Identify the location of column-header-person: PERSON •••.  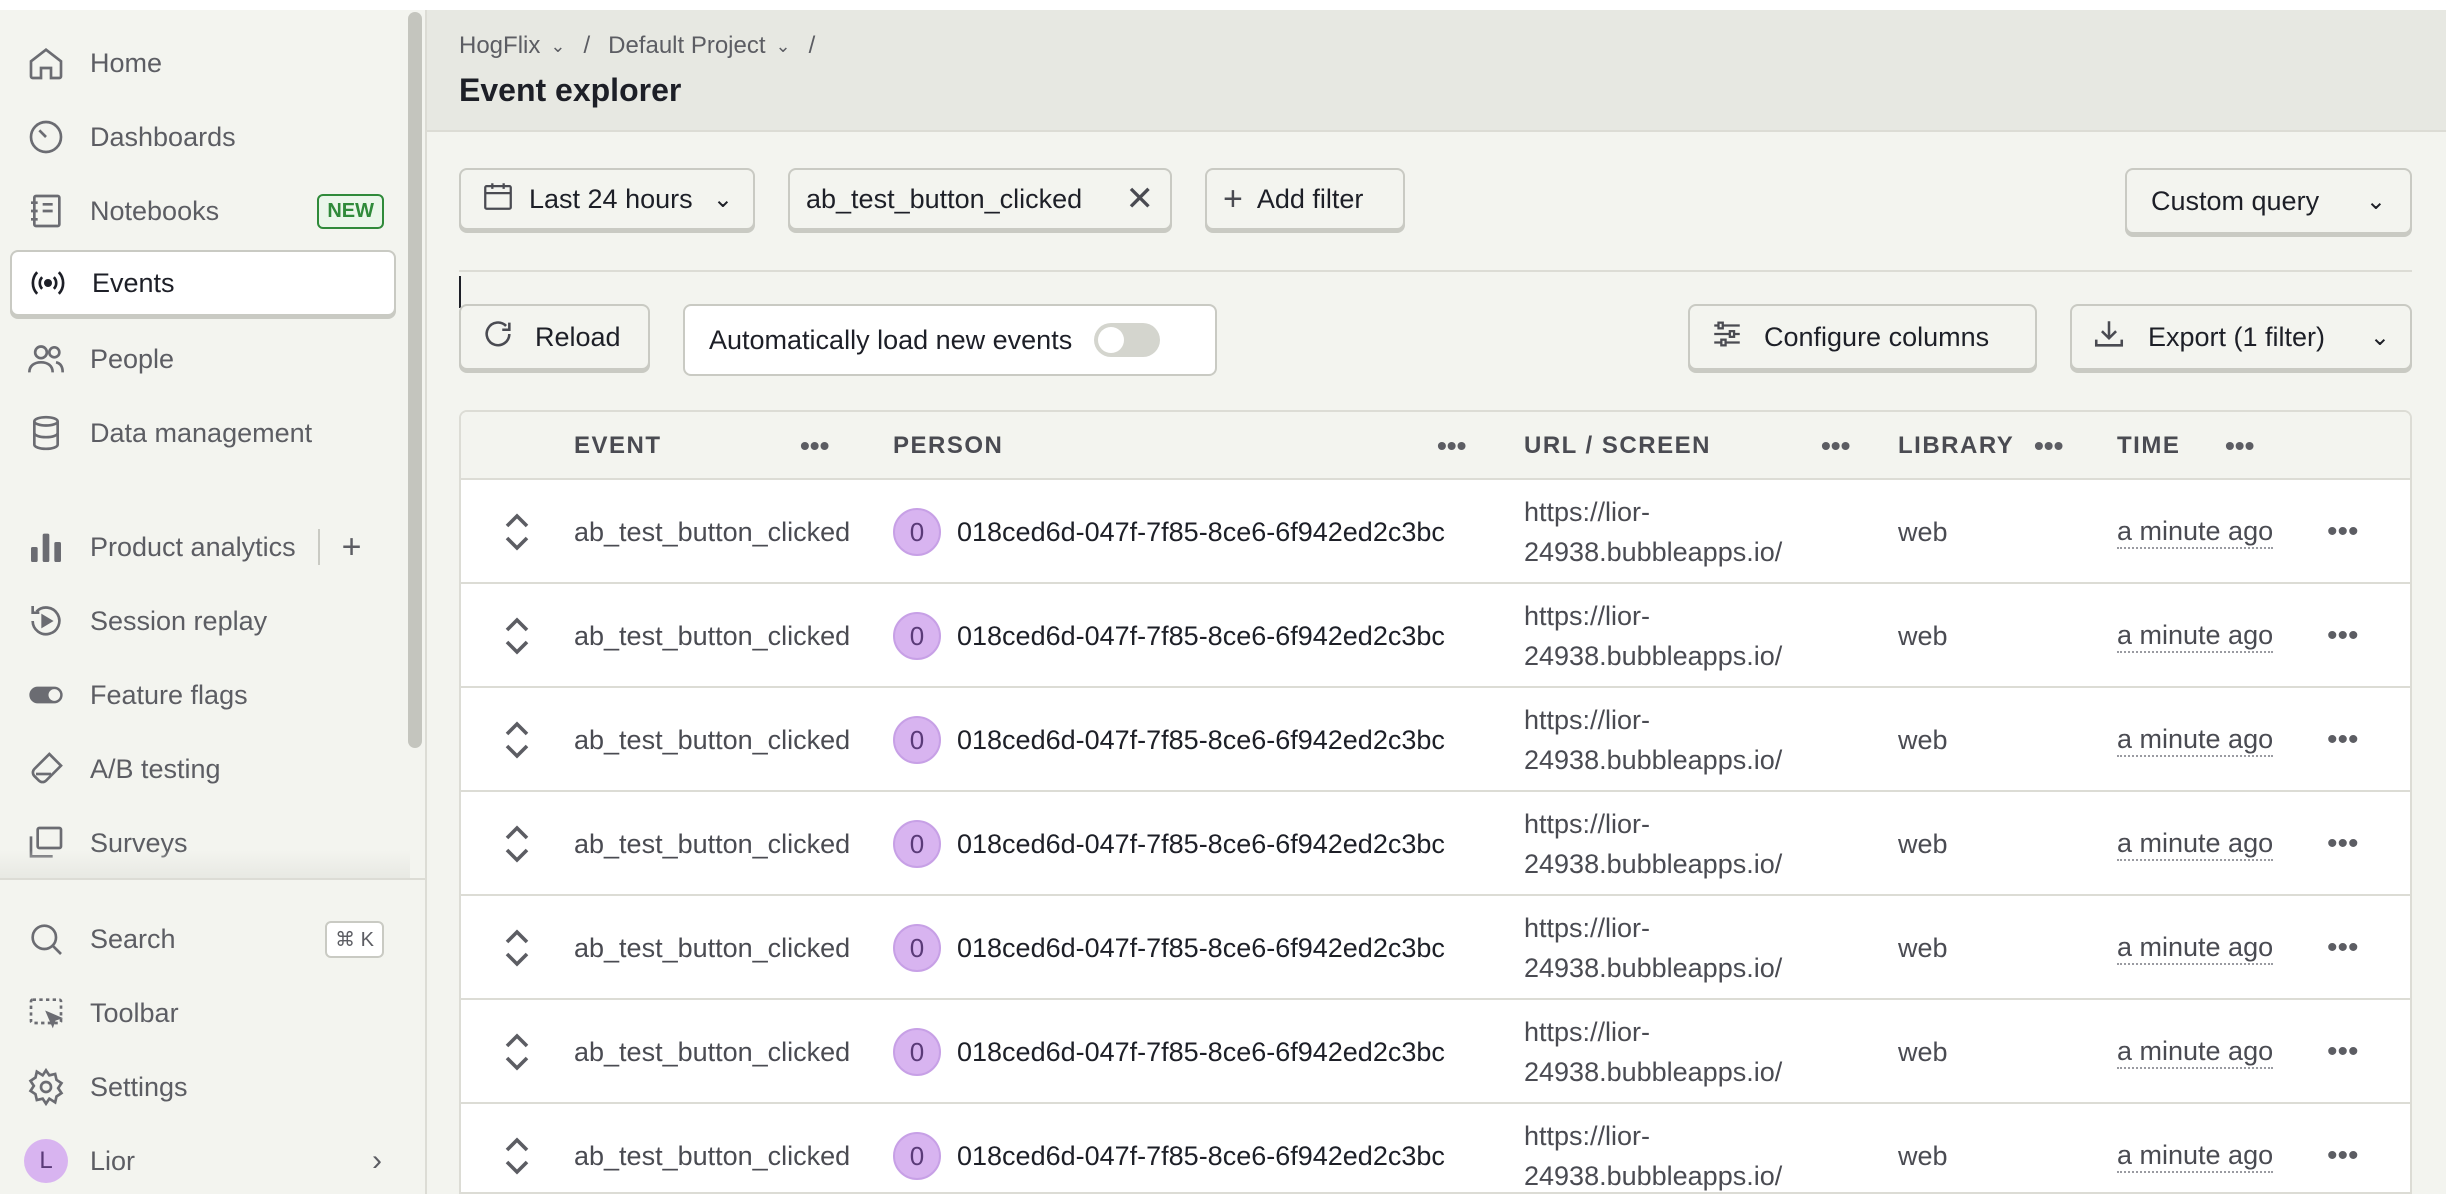
(1198, 446).